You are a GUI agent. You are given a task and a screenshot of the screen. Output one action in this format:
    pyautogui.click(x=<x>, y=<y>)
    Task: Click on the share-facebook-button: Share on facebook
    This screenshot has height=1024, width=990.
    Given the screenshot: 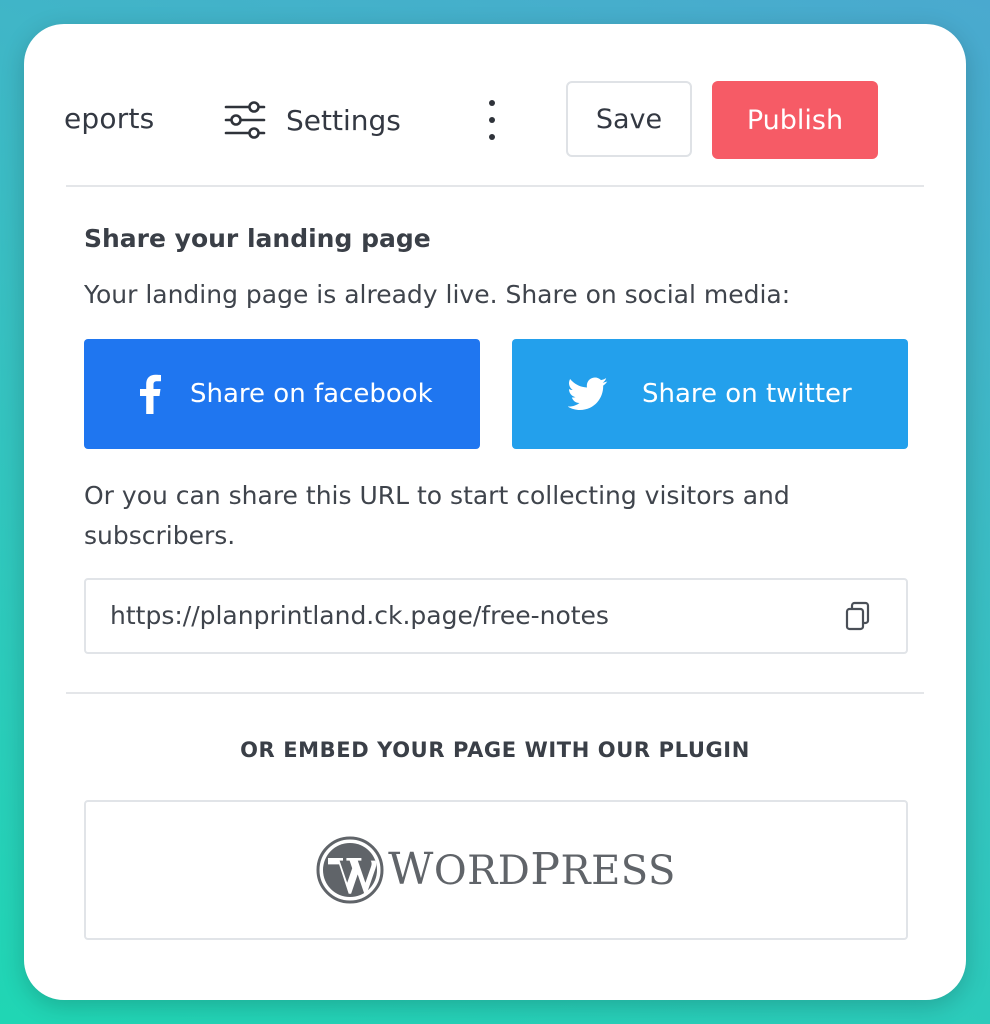 What is the action you would take?
    pyautogui.click(x=282, y=394)
    